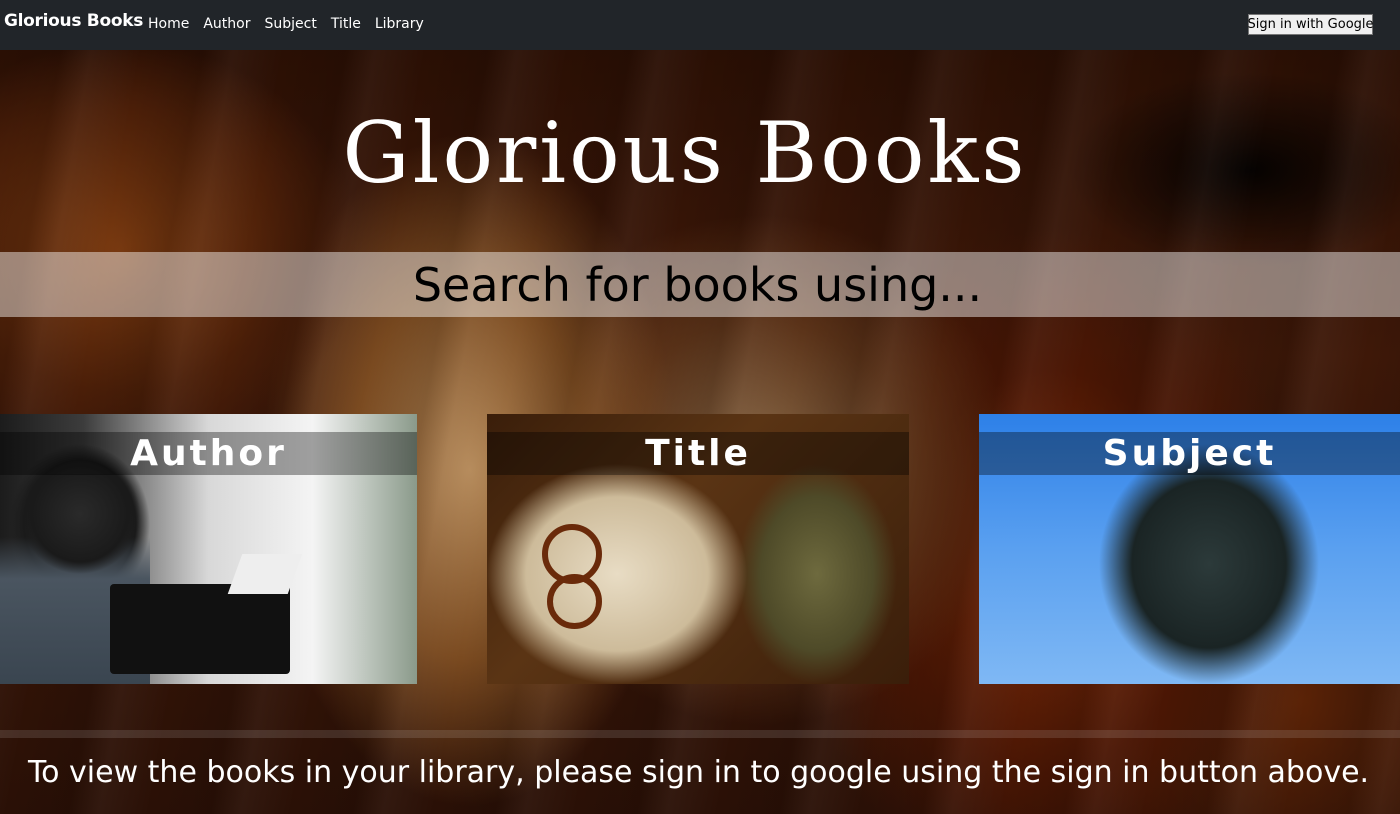 This screenshot has height=814, width=1400. I want to click on subject-card-label: Subject, so click(1189, 453).